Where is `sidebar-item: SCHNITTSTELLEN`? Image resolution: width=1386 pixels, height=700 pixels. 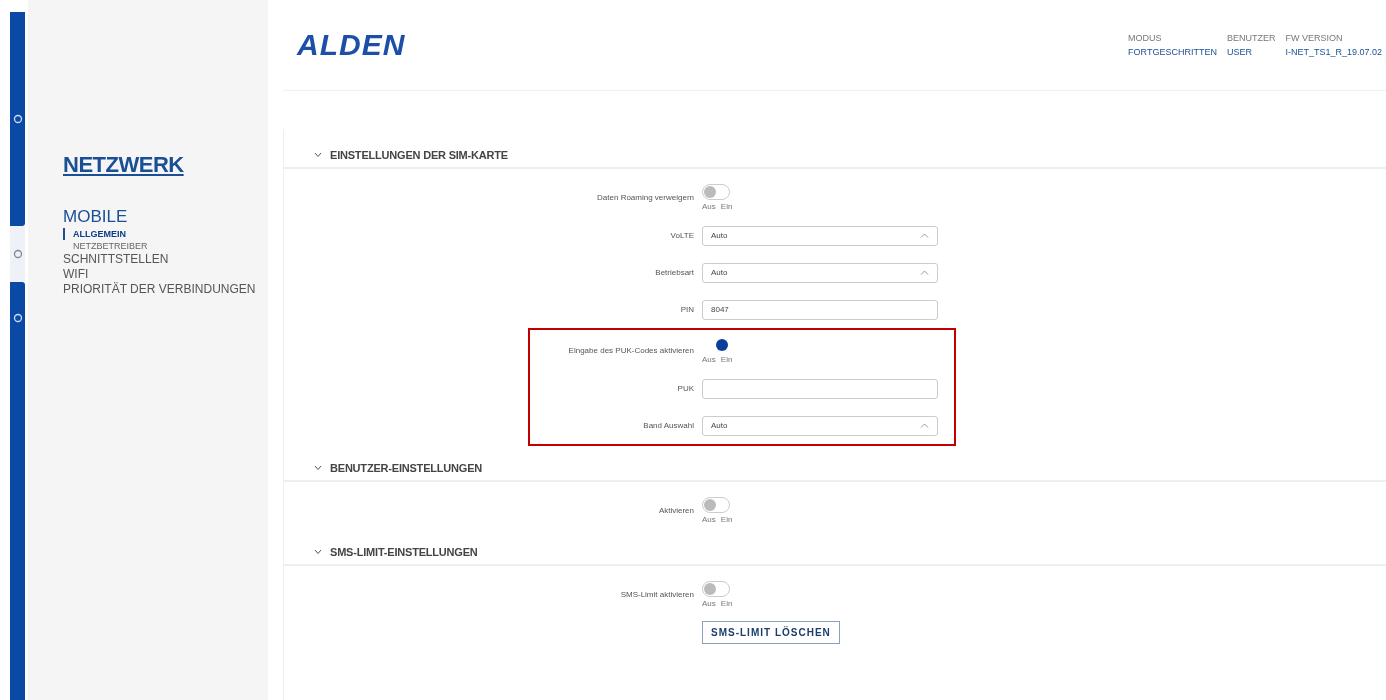
sidebar-item: SCHNITTSTELLEN is located at coordinates (116, 259).